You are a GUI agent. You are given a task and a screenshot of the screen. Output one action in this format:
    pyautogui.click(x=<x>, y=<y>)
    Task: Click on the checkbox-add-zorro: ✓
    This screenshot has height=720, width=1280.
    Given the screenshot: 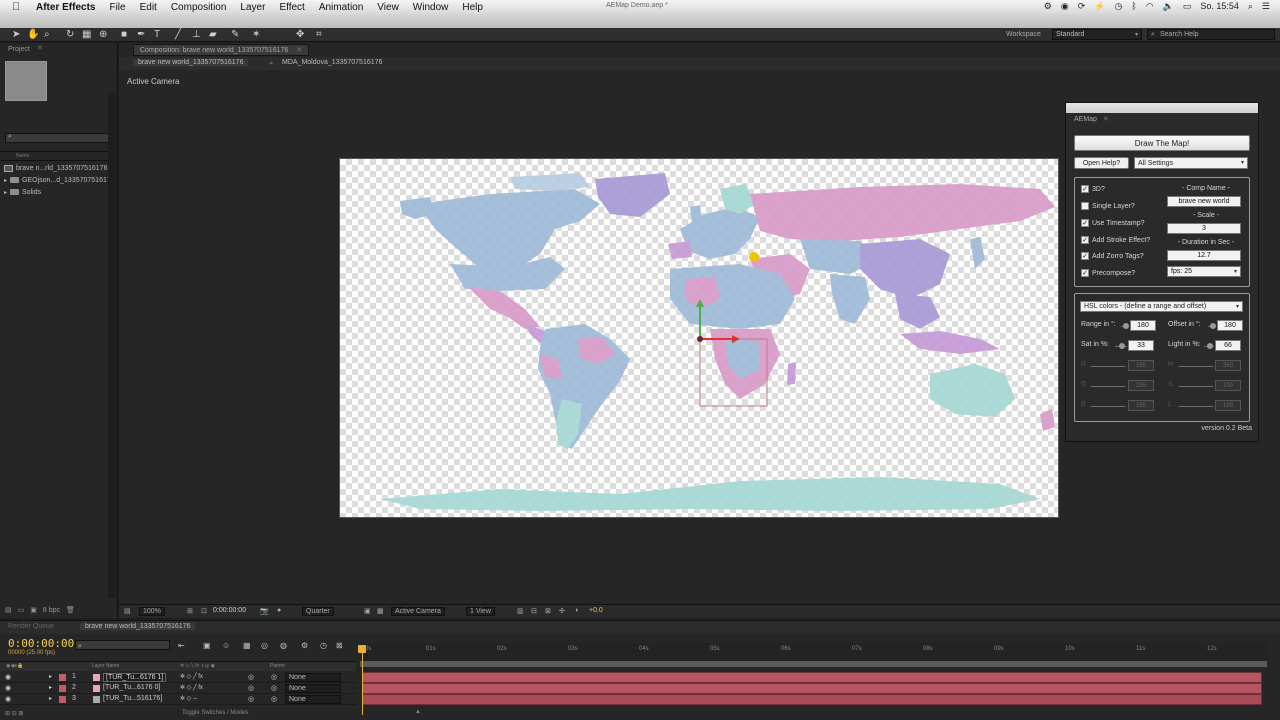 What is the action you would take?
    pyautogui.click(x=1085, y=256)
    